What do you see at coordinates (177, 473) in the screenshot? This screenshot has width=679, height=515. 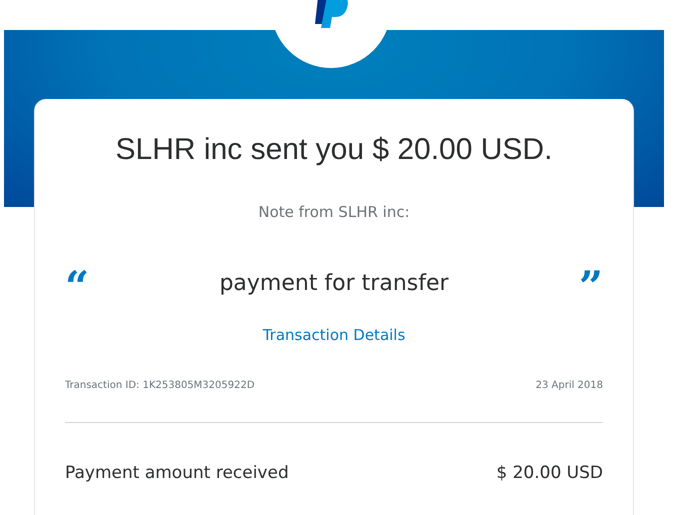 I see `summary-label: Payment amount received` at bounding box center [177, 473].